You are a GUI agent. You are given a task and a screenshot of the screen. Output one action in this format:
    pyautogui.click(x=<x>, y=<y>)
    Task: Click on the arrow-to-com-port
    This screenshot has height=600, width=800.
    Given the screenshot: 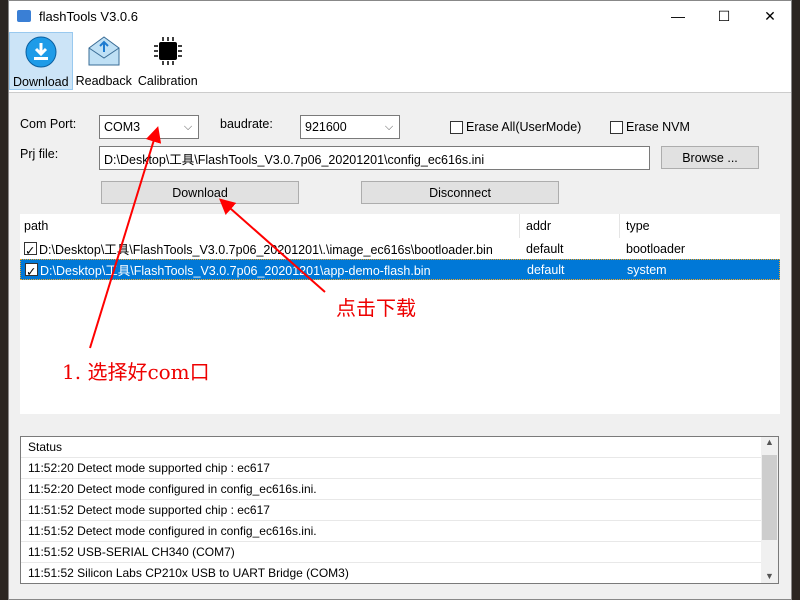 What is the action you would take?
    pyautogui.click(x=125, y=237)
    